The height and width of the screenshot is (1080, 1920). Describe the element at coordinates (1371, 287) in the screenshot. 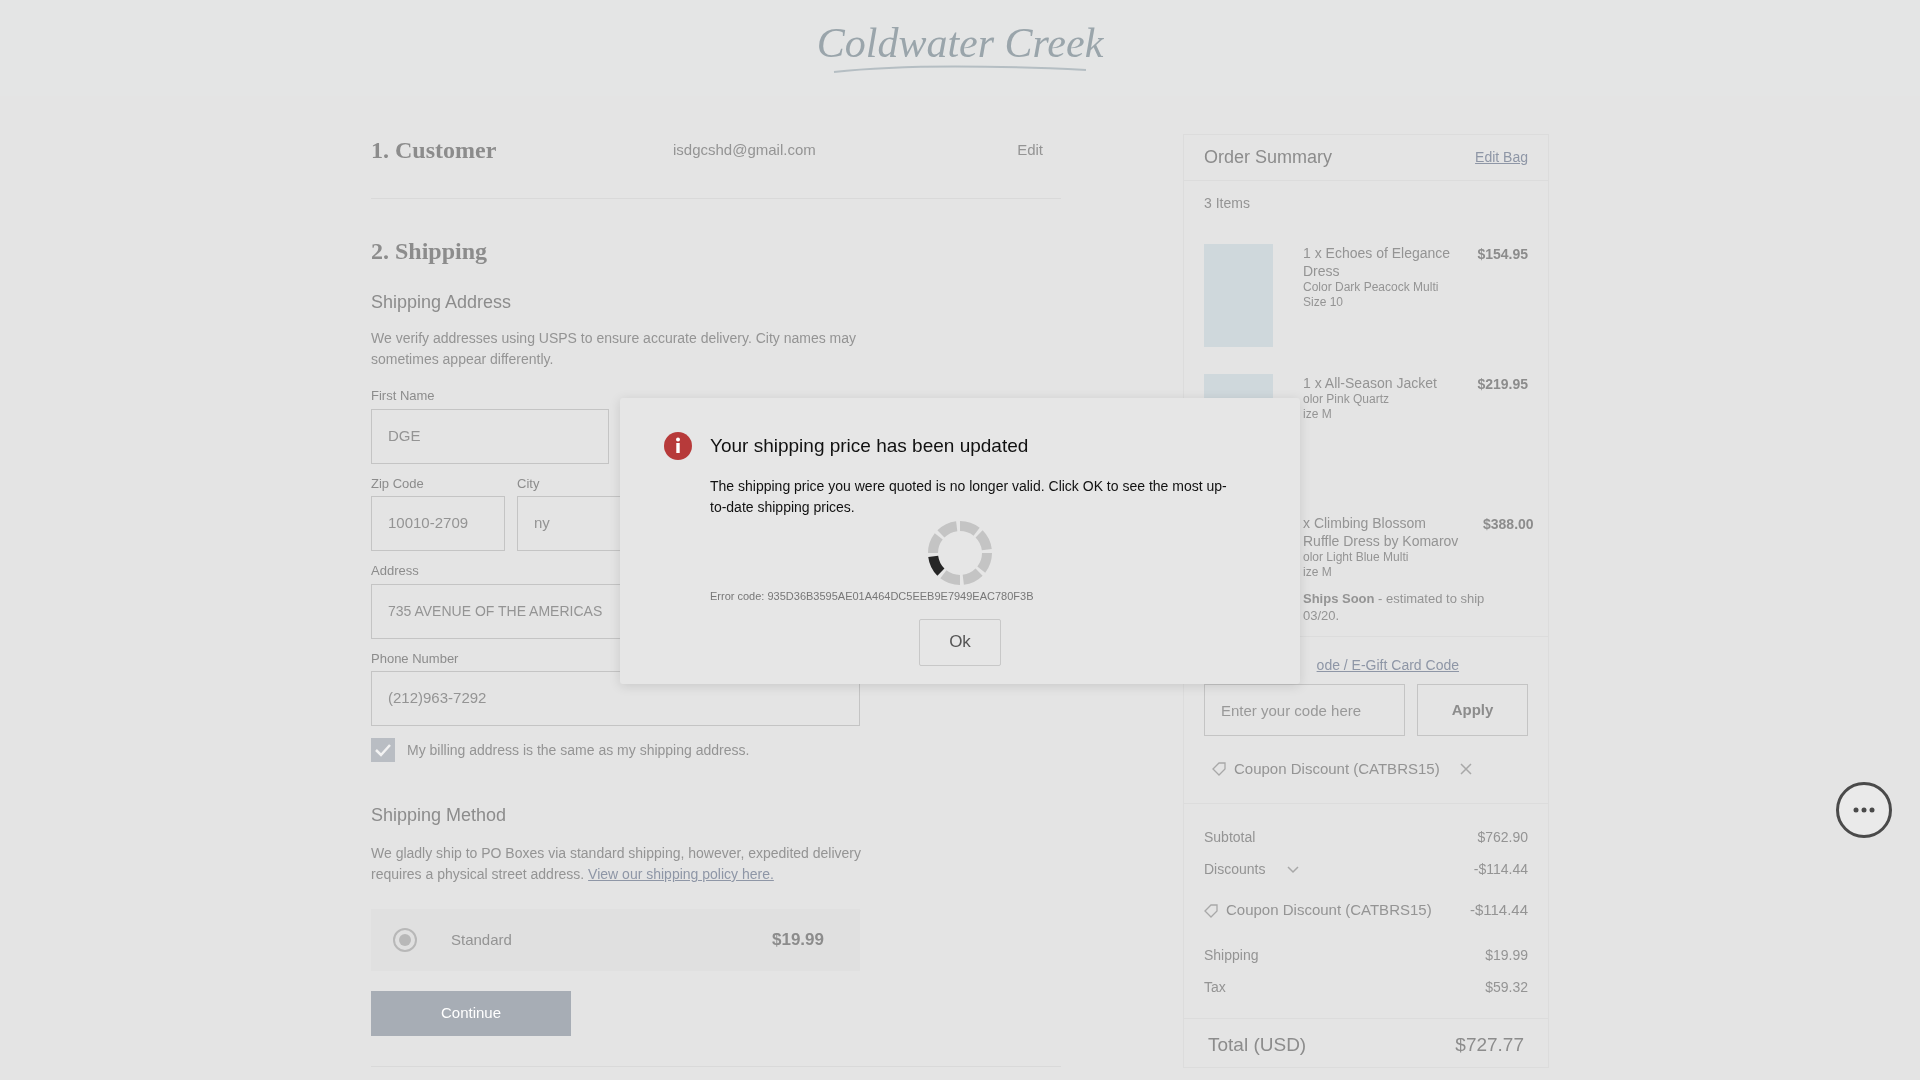

I see `item-color: Color Dark Peacock Multi` at that location.